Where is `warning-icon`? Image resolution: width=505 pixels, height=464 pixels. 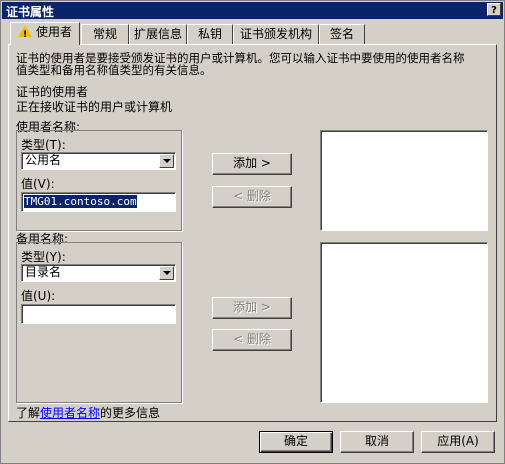 warning-icon is located at coordinates (24, 34).